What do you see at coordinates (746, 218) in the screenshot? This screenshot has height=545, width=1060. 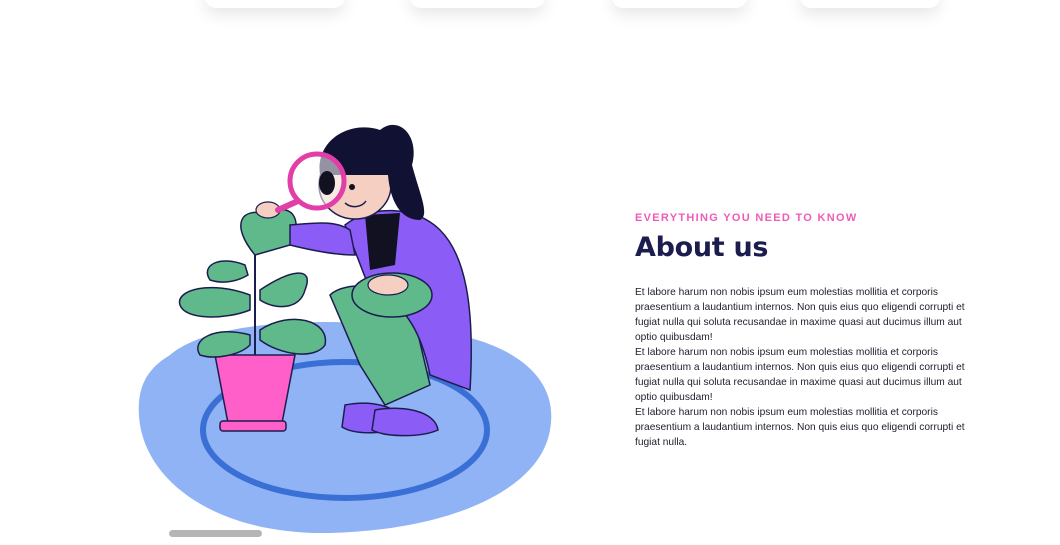 I see `about-eyebrow: EVERYTHING YOU NEED TO KNOW` at bounding box center [746, 218].